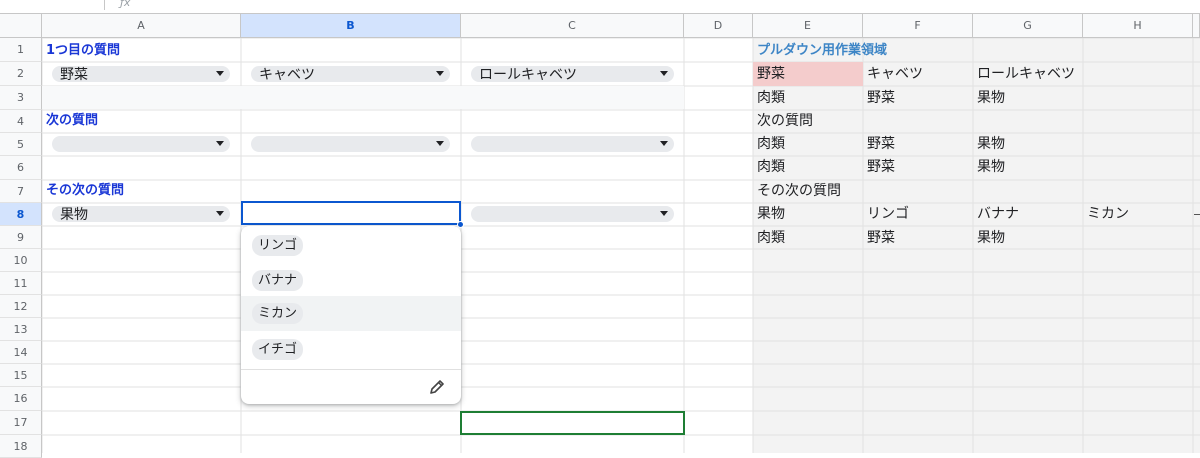 This screenshot has height=458, width=1200. I want to click on row-header-1: 1, so click(21, 50).